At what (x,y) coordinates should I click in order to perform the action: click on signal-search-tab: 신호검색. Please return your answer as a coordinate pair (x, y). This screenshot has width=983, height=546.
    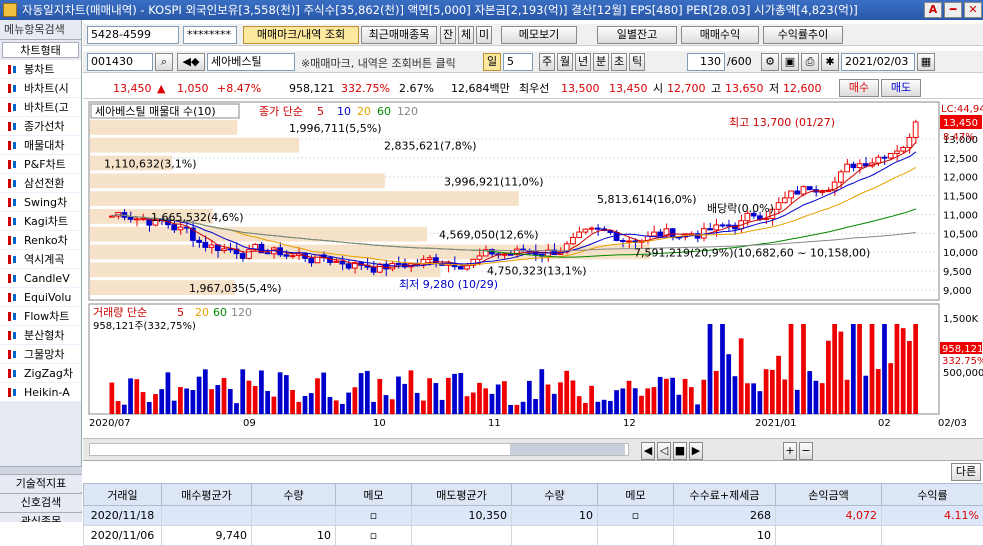
    Looking at the image, I should click on (41, 502).